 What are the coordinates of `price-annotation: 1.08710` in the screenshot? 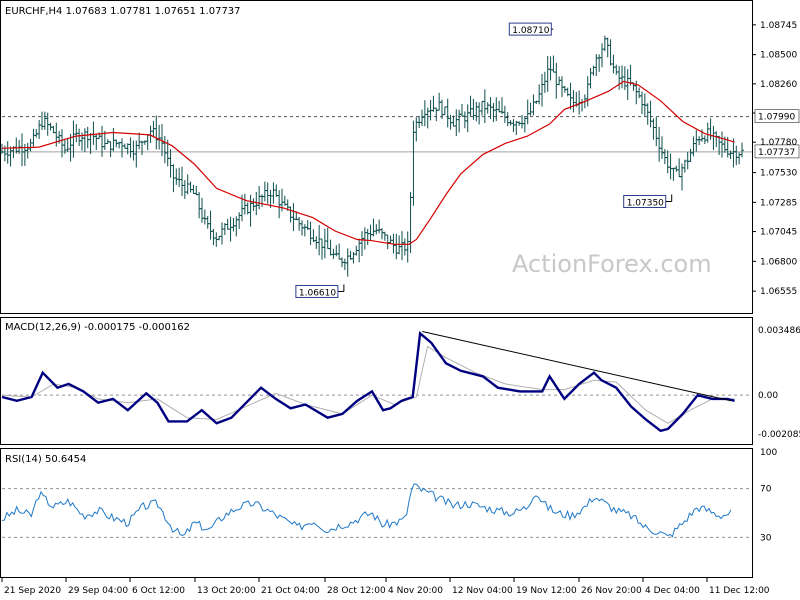 It's located at (531, 29).